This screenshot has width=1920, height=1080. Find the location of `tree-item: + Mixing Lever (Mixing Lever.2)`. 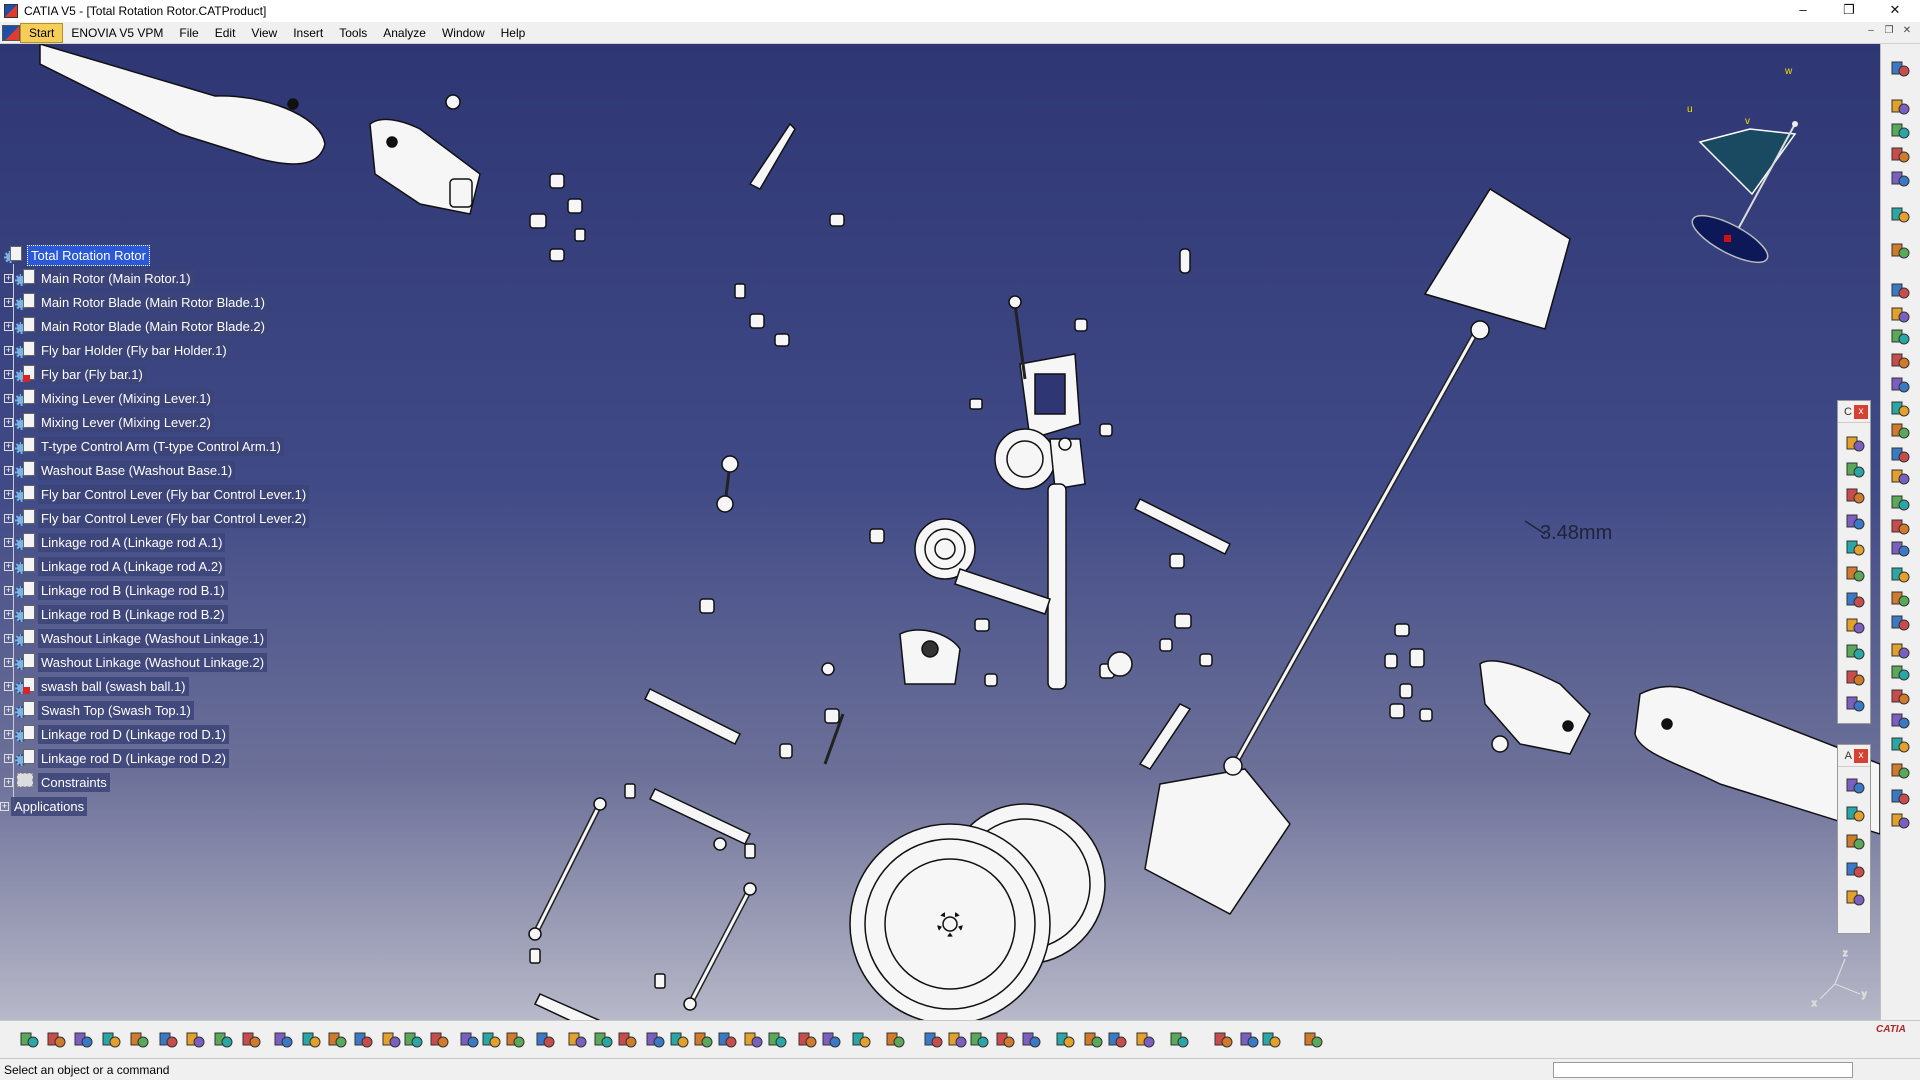

tree-item: + Mixing Lever (Mixing Lever.2) is located at coordinates (109, 422).